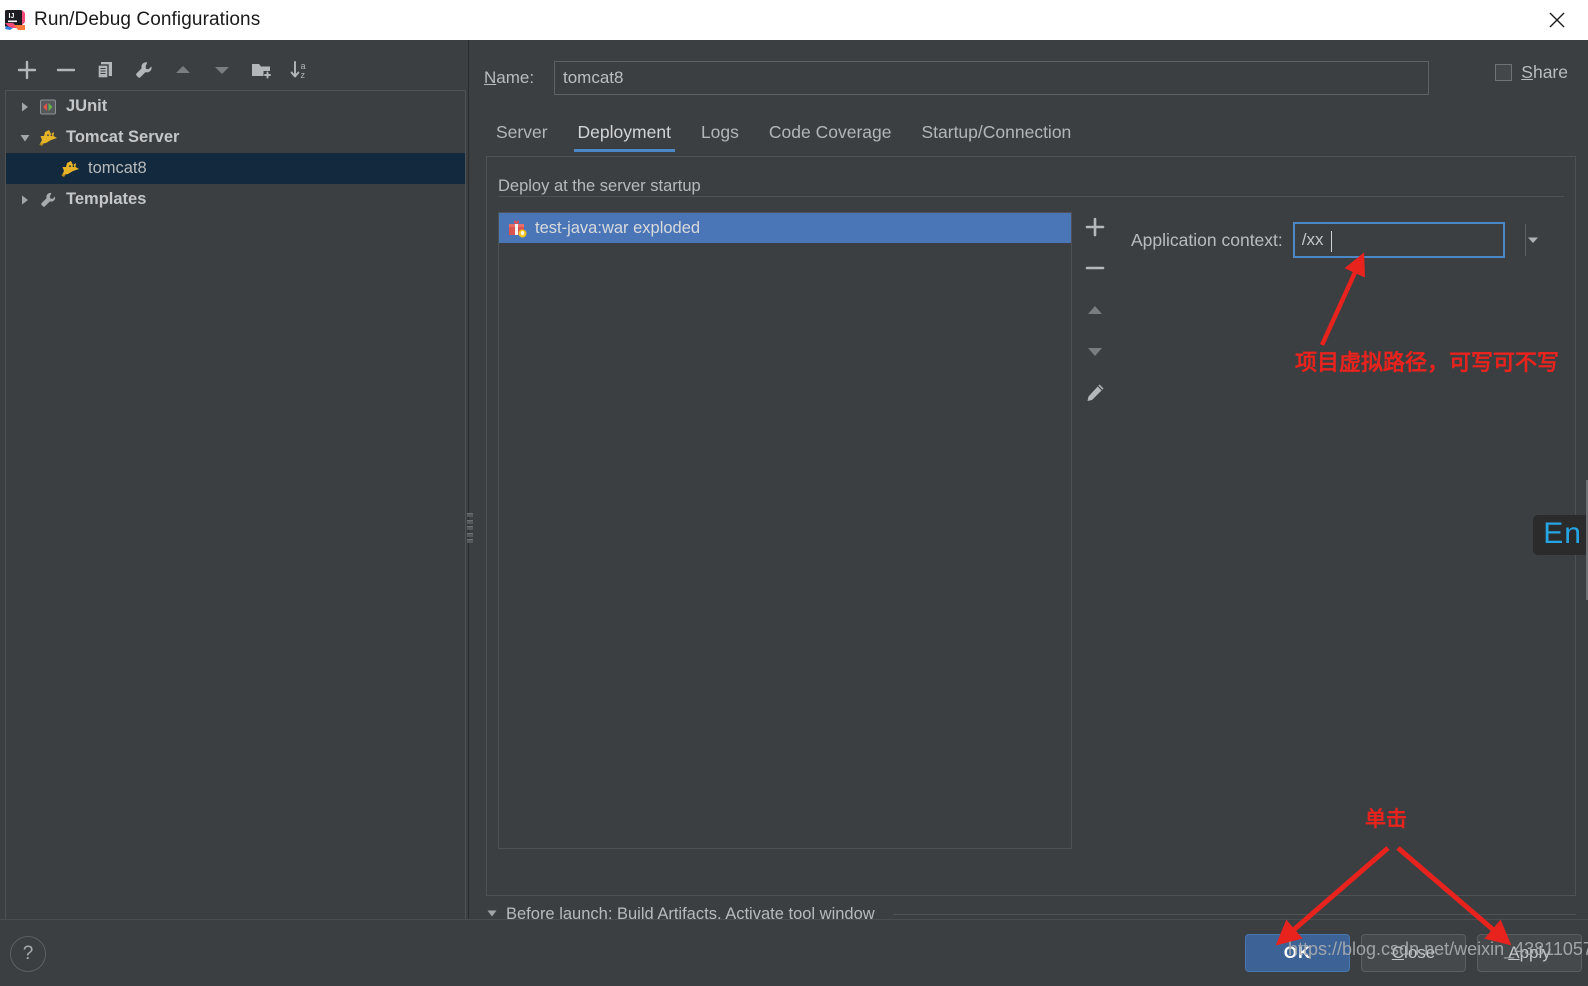 The width and height of the screenshot is (1588, 986). Describe the element at coordinates (48, 107) in the screenshot. I see `junit-icon` at that location.